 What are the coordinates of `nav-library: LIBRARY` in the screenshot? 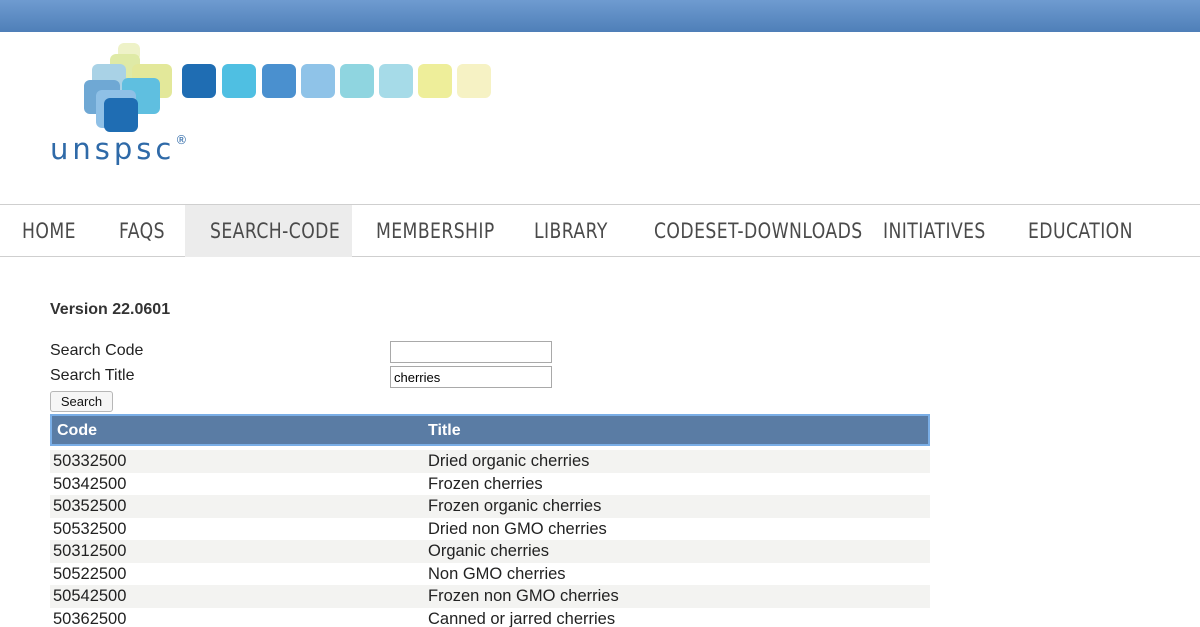 It's located at (571, 231).